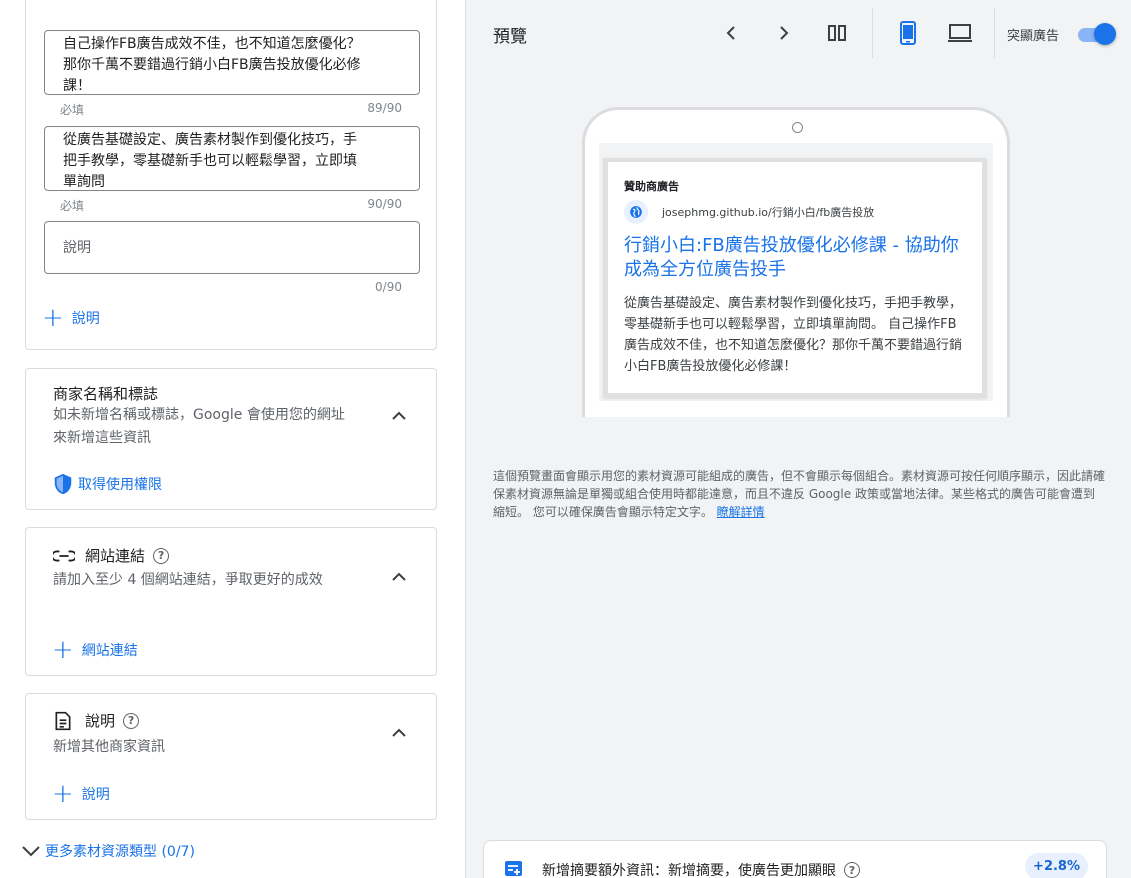 The image size is (1131, 878). Describe the element at coordinates (188, 580) in the screenshot. I see `sitelinks-desc: 請加入至少 4 個網站連結，爭取更好的成效` at that location.